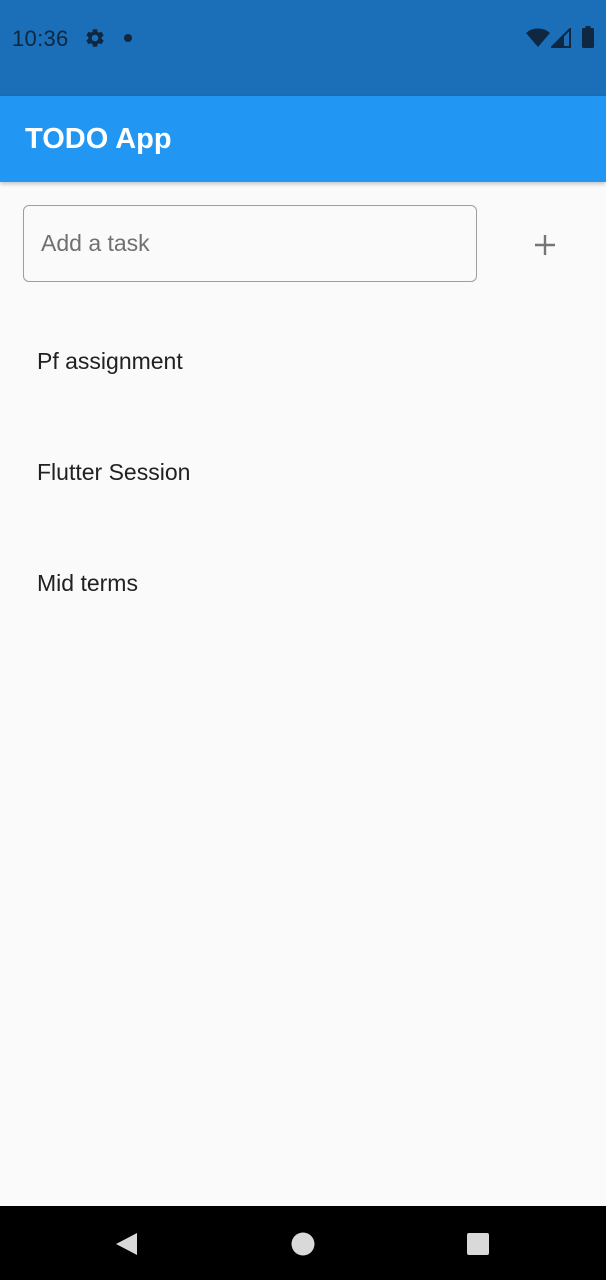 The image size is (606, 1280). Describe the element at coordinates (250, 243) in the screenshot. I see `task-input` at that location.